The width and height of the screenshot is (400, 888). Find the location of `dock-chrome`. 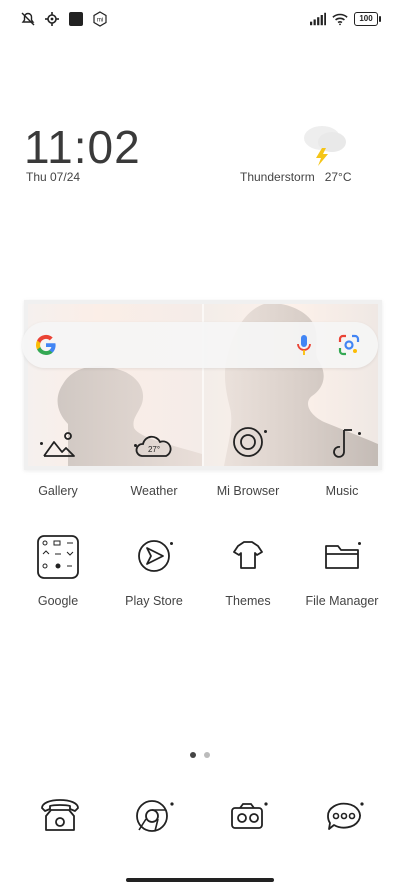

dock-chrome is located at coordinates (154, 816).